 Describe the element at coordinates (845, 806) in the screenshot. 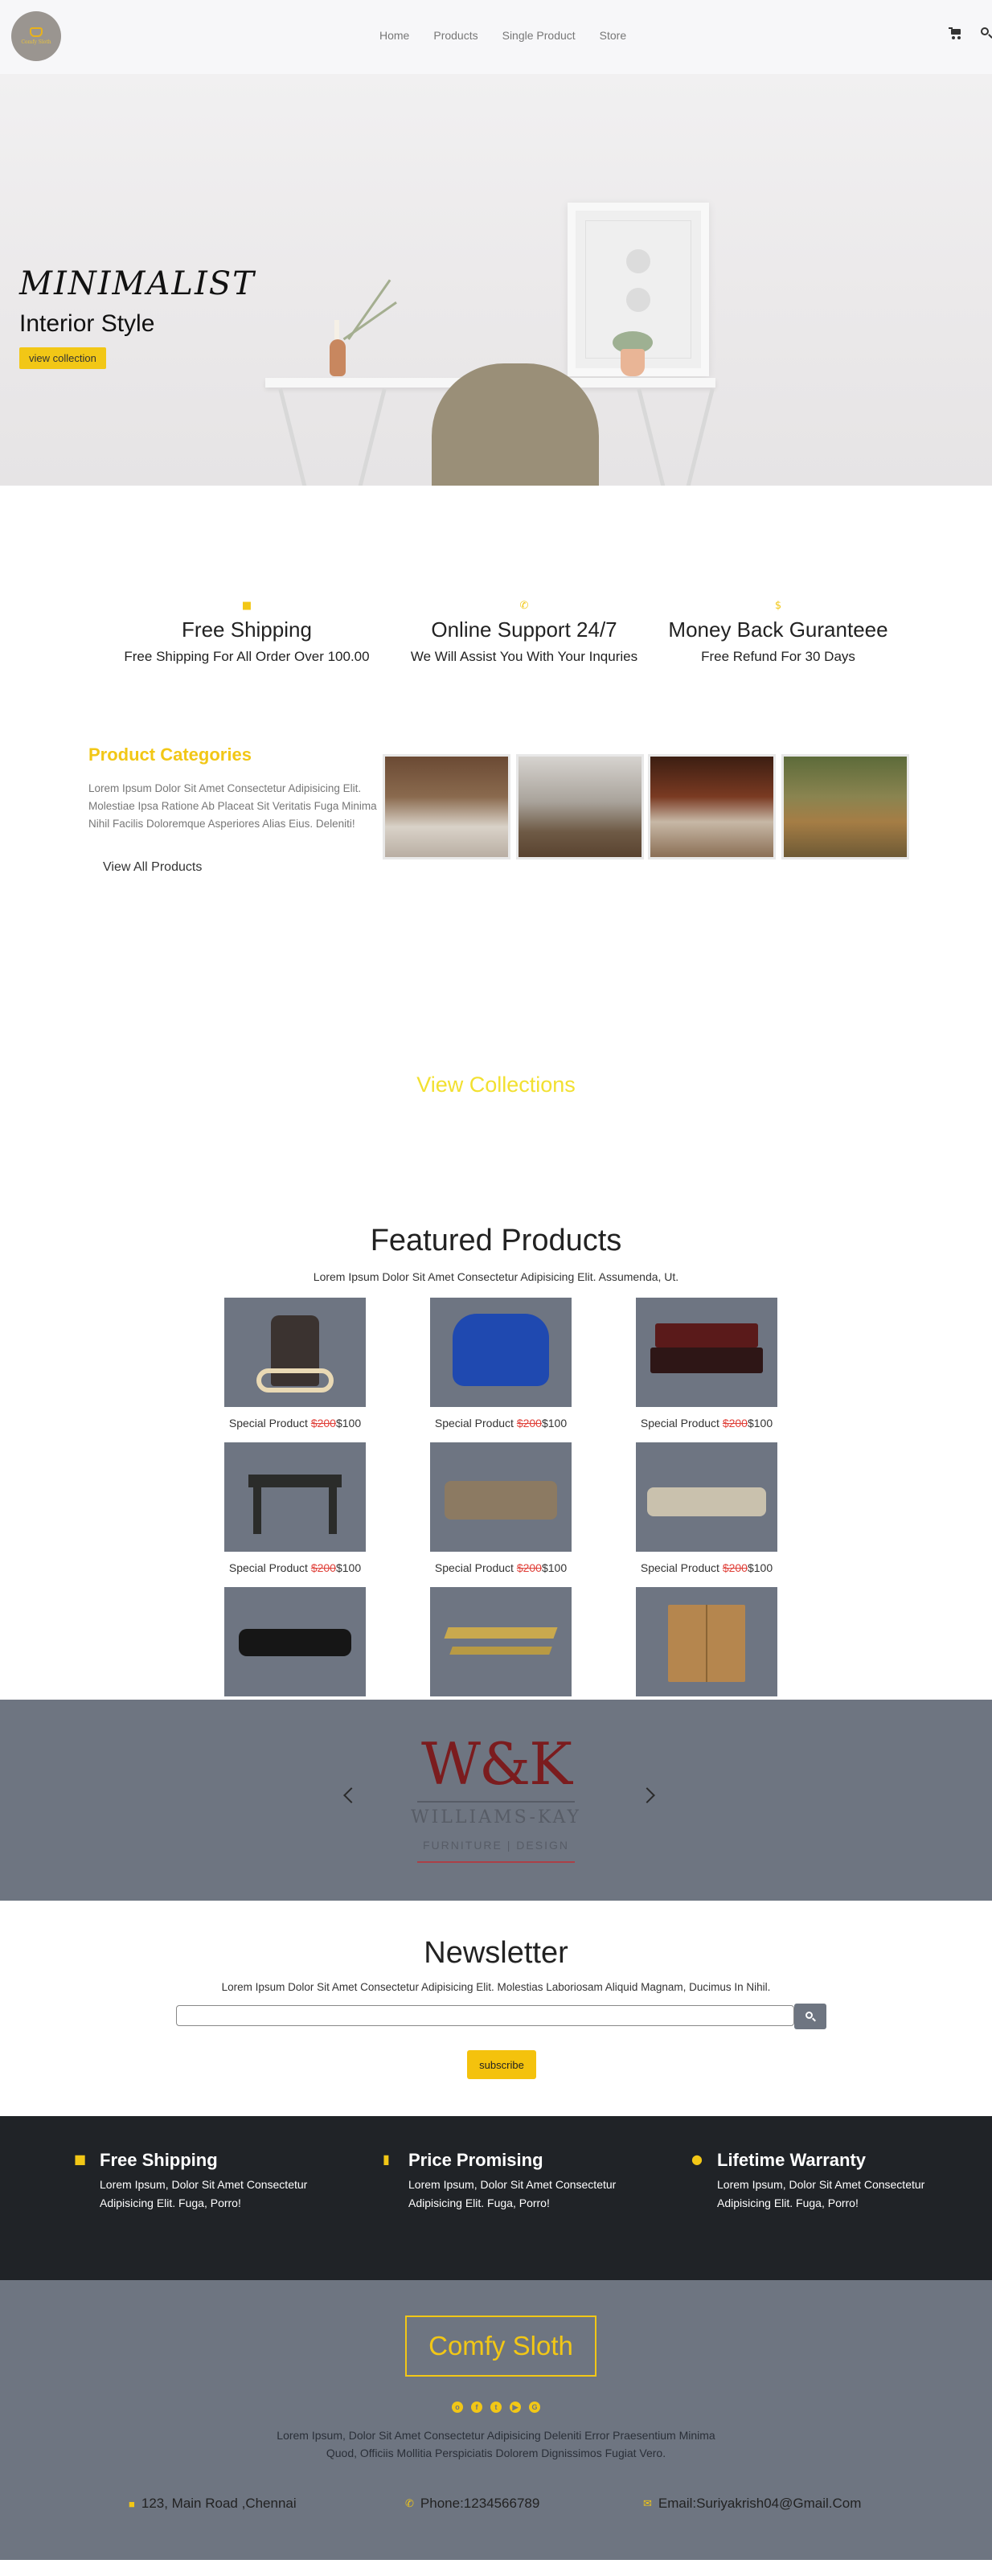

I see `category-image-outdoor` at that location.